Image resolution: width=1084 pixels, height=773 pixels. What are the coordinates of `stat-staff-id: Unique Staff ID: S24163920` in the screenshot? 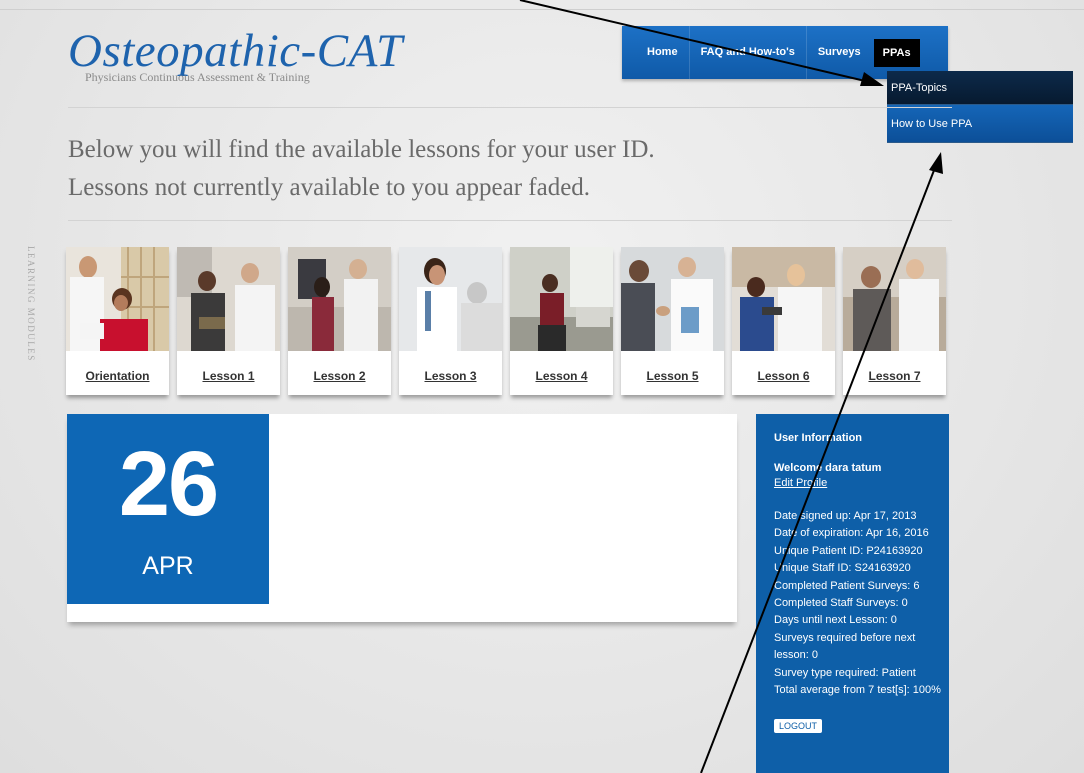 It's located at (842, 568).